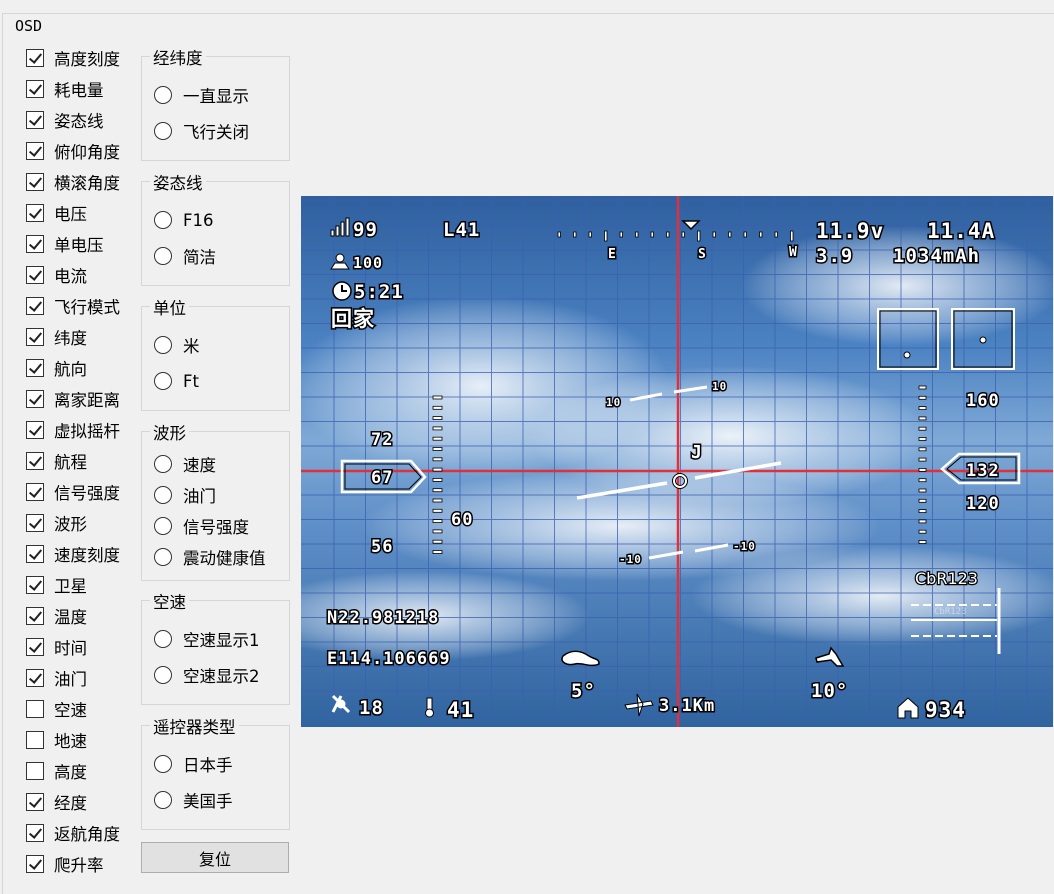 Image resolution: width=1054 pixels, height=894 pixels. I want to click on radio-mode-usa: 美国手, so click(193, 800).